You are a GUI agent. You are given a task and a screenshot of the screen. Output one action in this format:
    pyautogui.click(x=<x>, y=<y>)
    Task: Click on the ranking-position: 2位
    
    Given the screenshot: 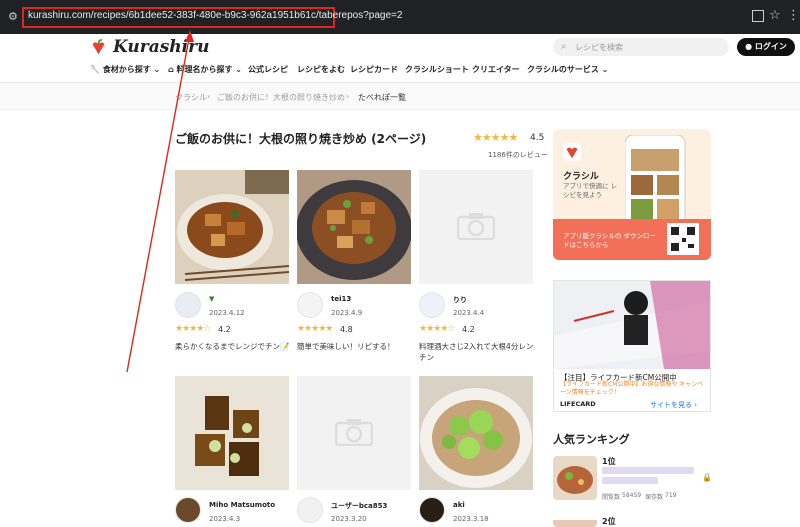 What is the action you would take?
    pyautogui.click(x=609, y=521)
    